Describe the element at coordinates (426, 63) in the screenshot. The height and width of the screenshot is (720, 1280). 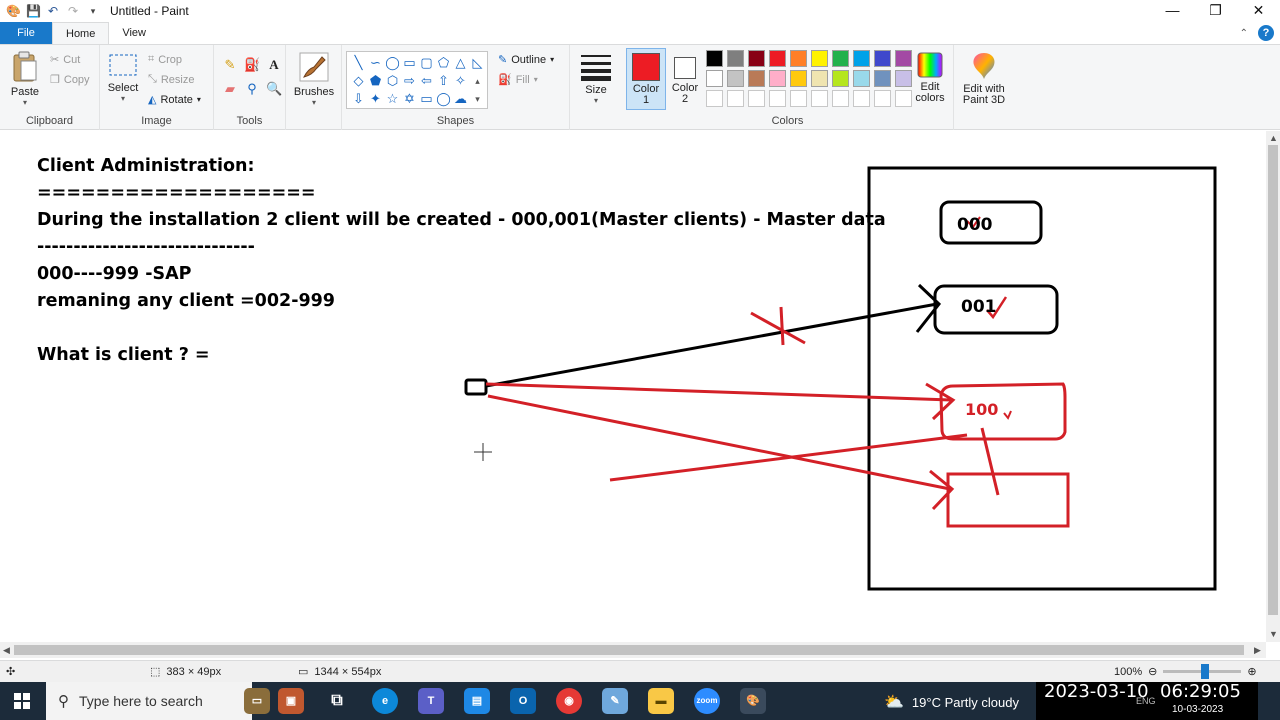
I see `rounded-rectangle-shape-icon: ▢` at that location.